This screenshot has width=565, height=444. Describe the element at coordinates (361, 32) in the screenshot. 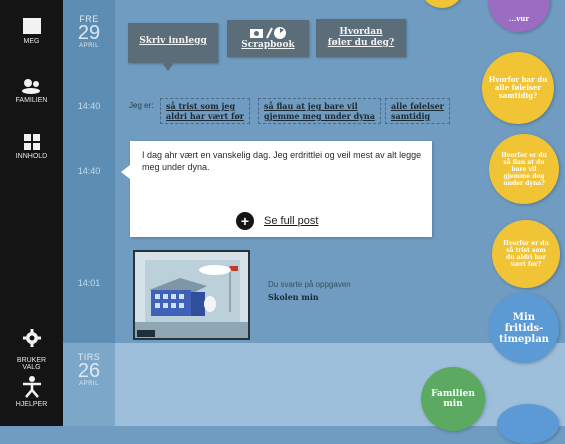

I see `how-feel-label-1: Hvordan` at that location.